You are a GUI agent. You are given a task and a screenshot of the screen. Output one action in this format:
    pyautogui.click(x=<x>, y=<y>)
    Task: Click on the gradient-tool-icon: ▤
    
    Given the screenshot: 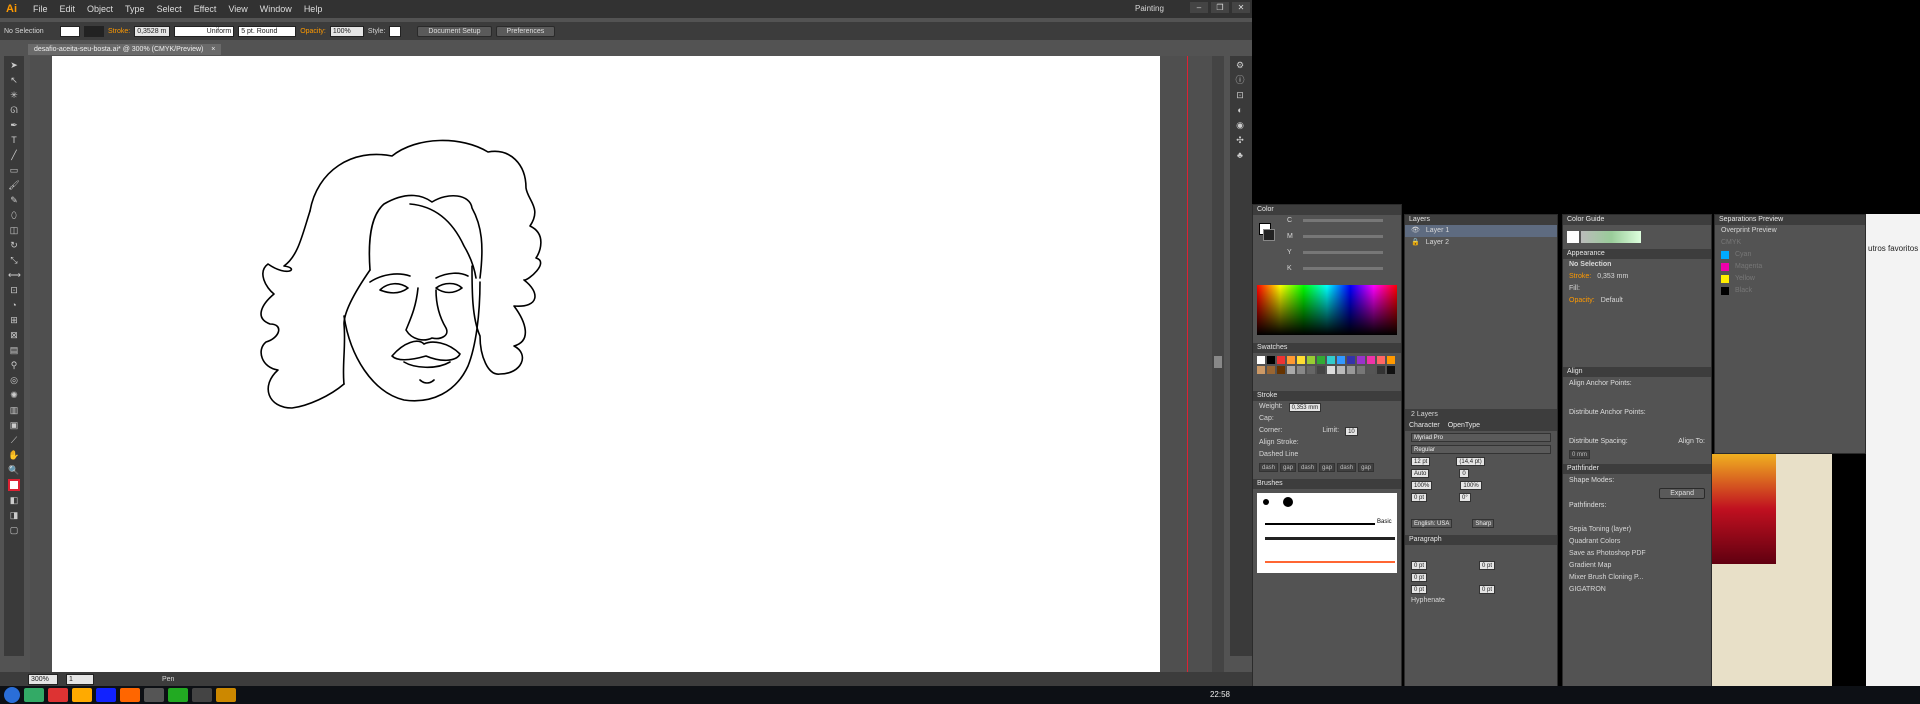 What is the action you would take?
    pyautogui.click(x=14, y=350)
    